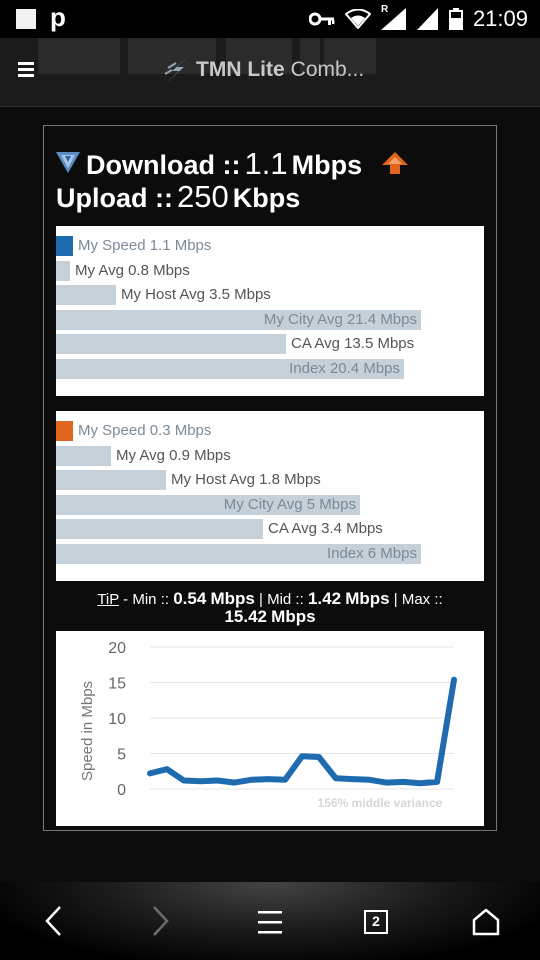 The height and width of the screenshot is (960, 540). I want to click on browser-nav-bar: 2, so click(270, 921).